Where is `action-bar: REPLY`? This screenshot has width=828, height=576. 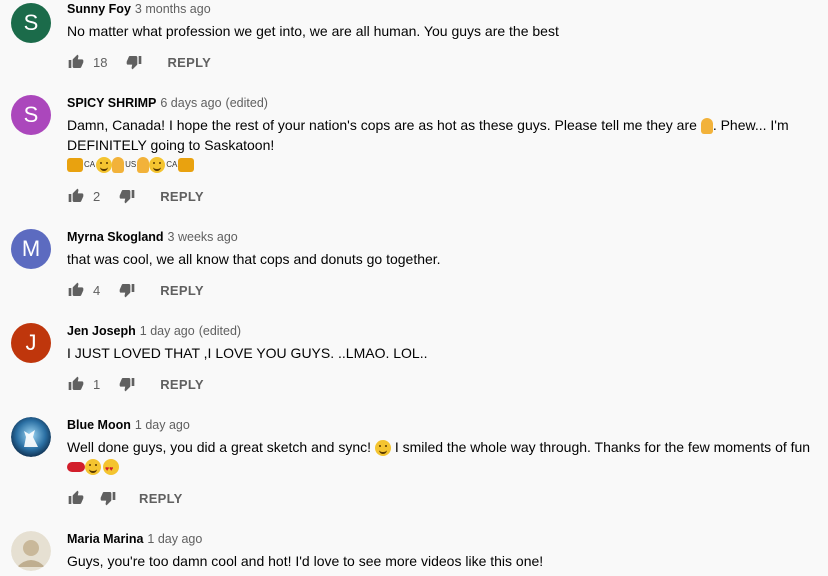
action-bar: REPLY is located at coordinates (125, 498).